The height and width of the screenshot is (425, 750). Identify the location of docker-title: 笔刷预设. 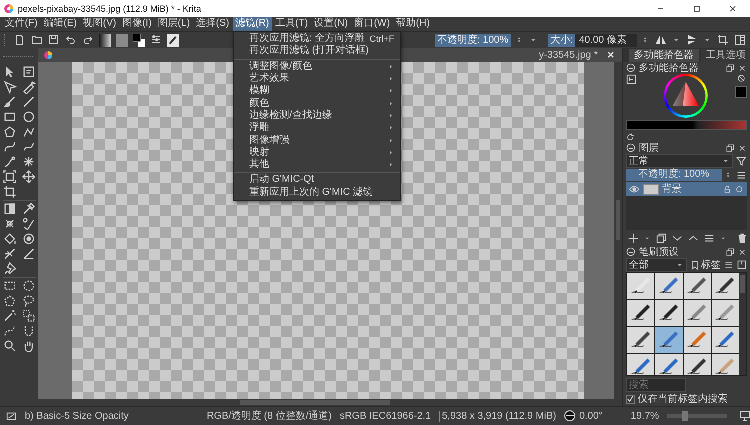
(659, 252).